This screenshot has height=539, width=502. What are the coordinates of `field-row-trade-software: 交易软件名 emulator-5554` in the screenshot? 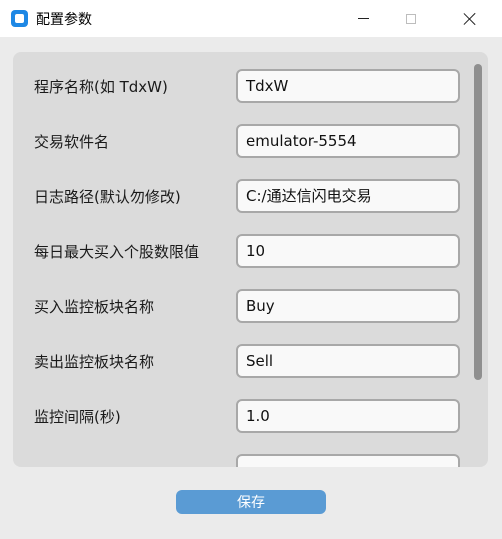 It's located at (243, 141).